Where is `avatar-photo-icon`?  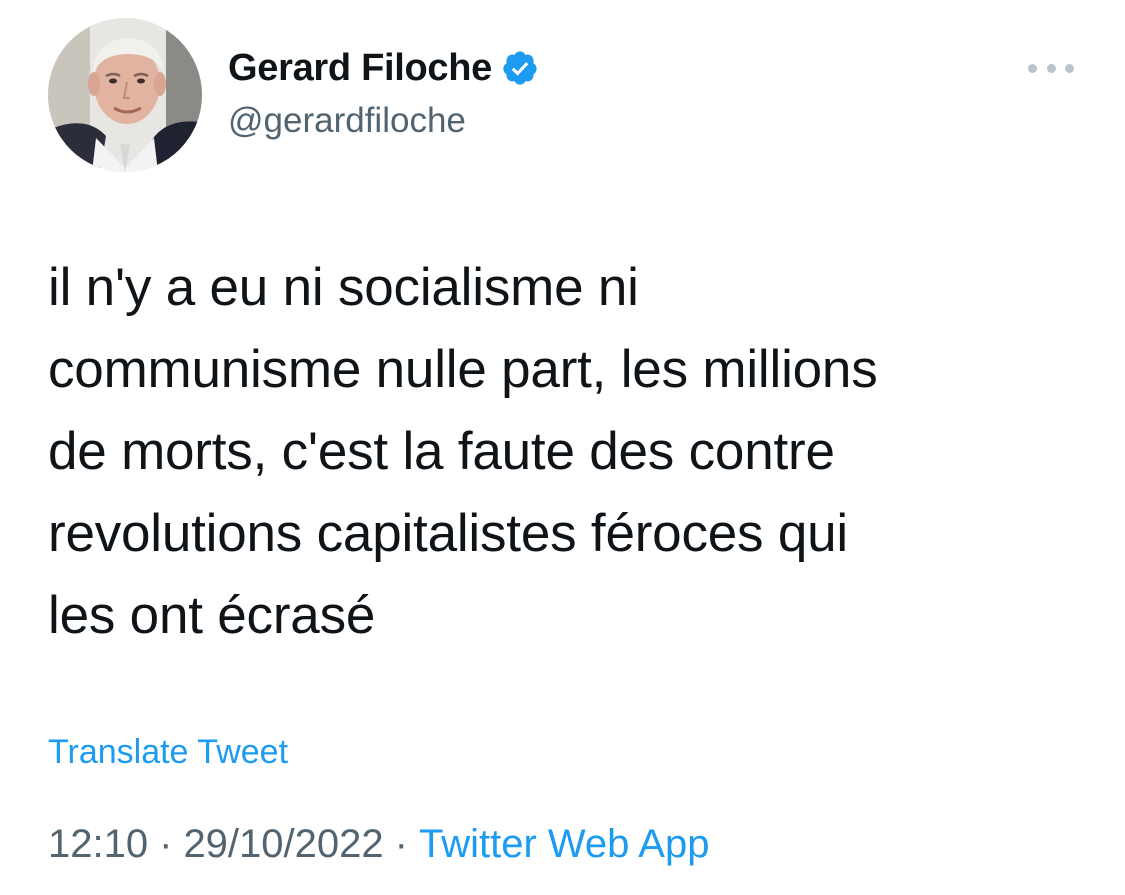 avatar-photo-icon is located at coordinates (125, 95).